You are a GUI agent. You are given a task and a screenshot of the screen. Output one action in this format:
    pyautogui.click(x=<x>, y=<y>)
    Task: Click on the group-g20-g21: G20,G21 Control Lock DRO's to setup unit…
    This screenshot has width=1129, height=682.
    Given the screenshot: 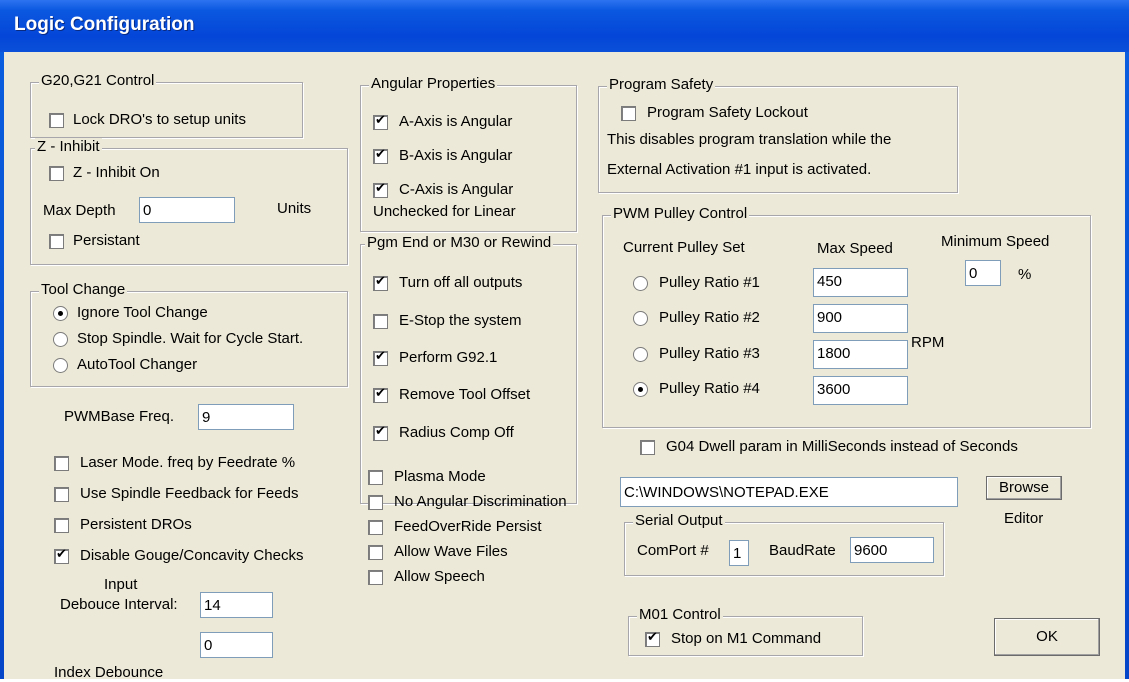 What is the action you would take?
    pyautogui.click(x=166, y=105)
    